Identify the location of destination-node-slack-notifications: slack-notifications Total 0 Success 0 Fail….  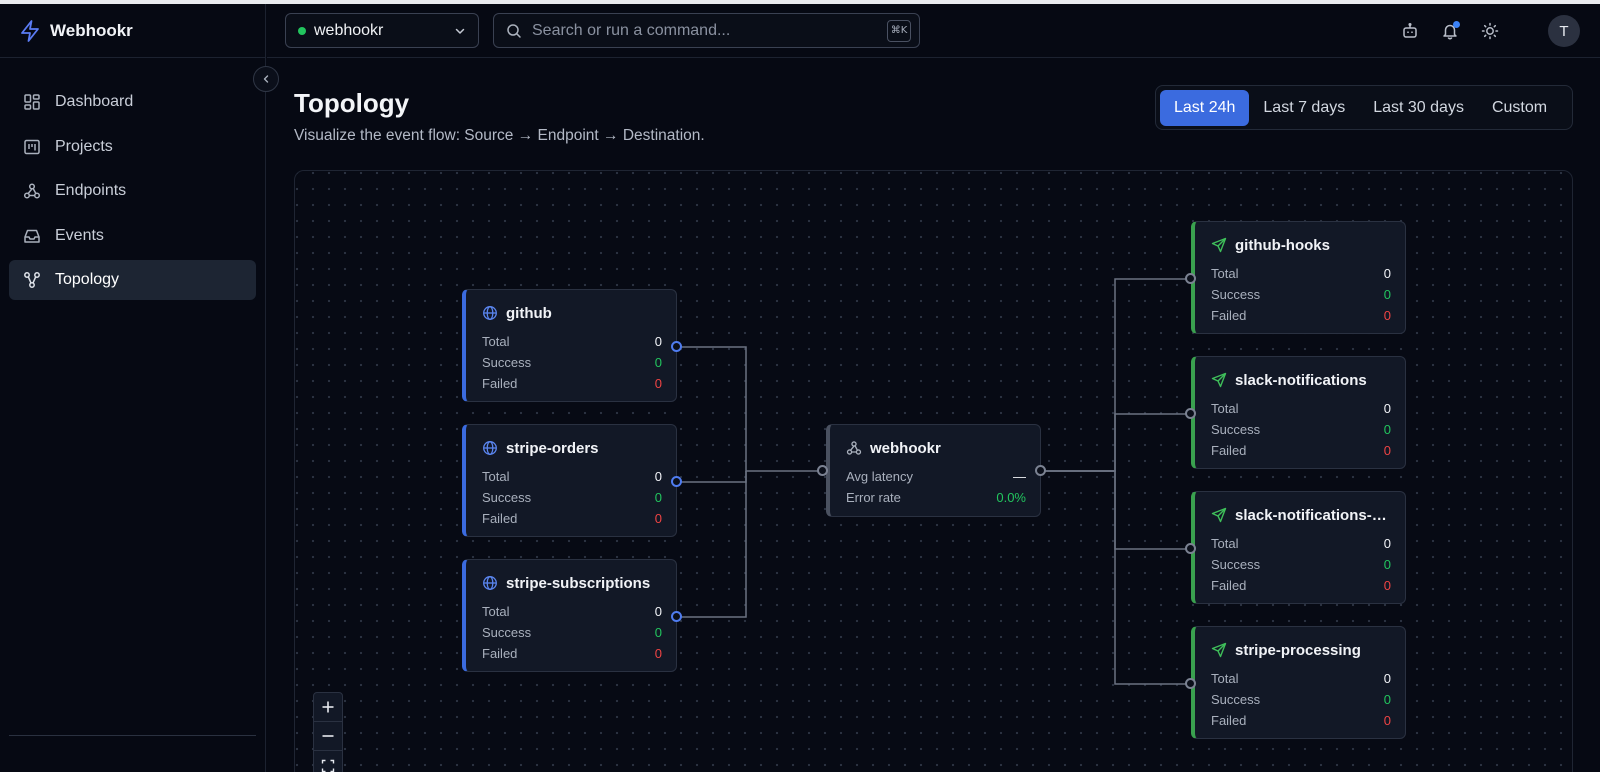
(1298, 412).